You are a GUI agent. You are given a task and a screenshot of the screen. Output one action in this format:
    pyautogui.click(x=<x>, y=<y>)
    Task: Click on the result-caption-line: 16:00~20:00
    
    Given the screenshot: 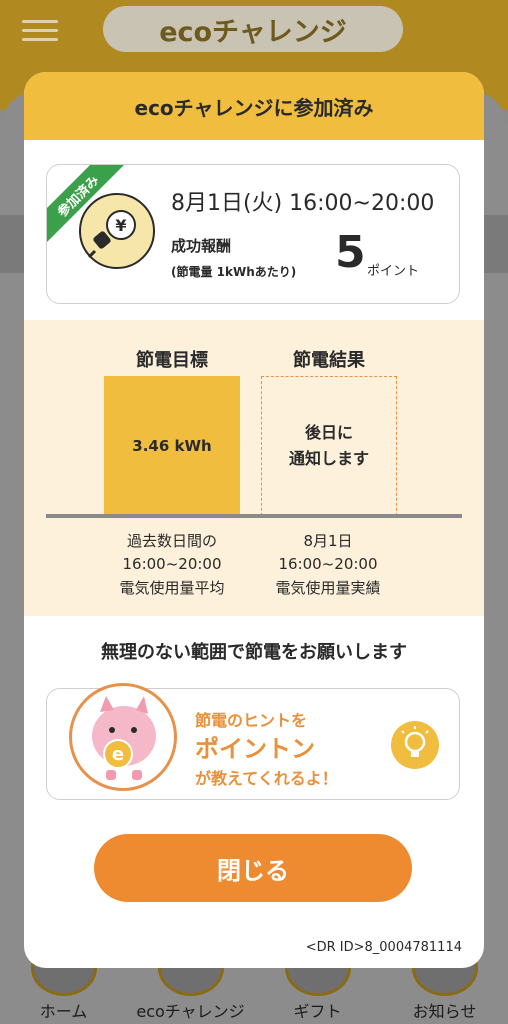 What is the action you would take?
    pyautogui.click(x=328, y=564)
    